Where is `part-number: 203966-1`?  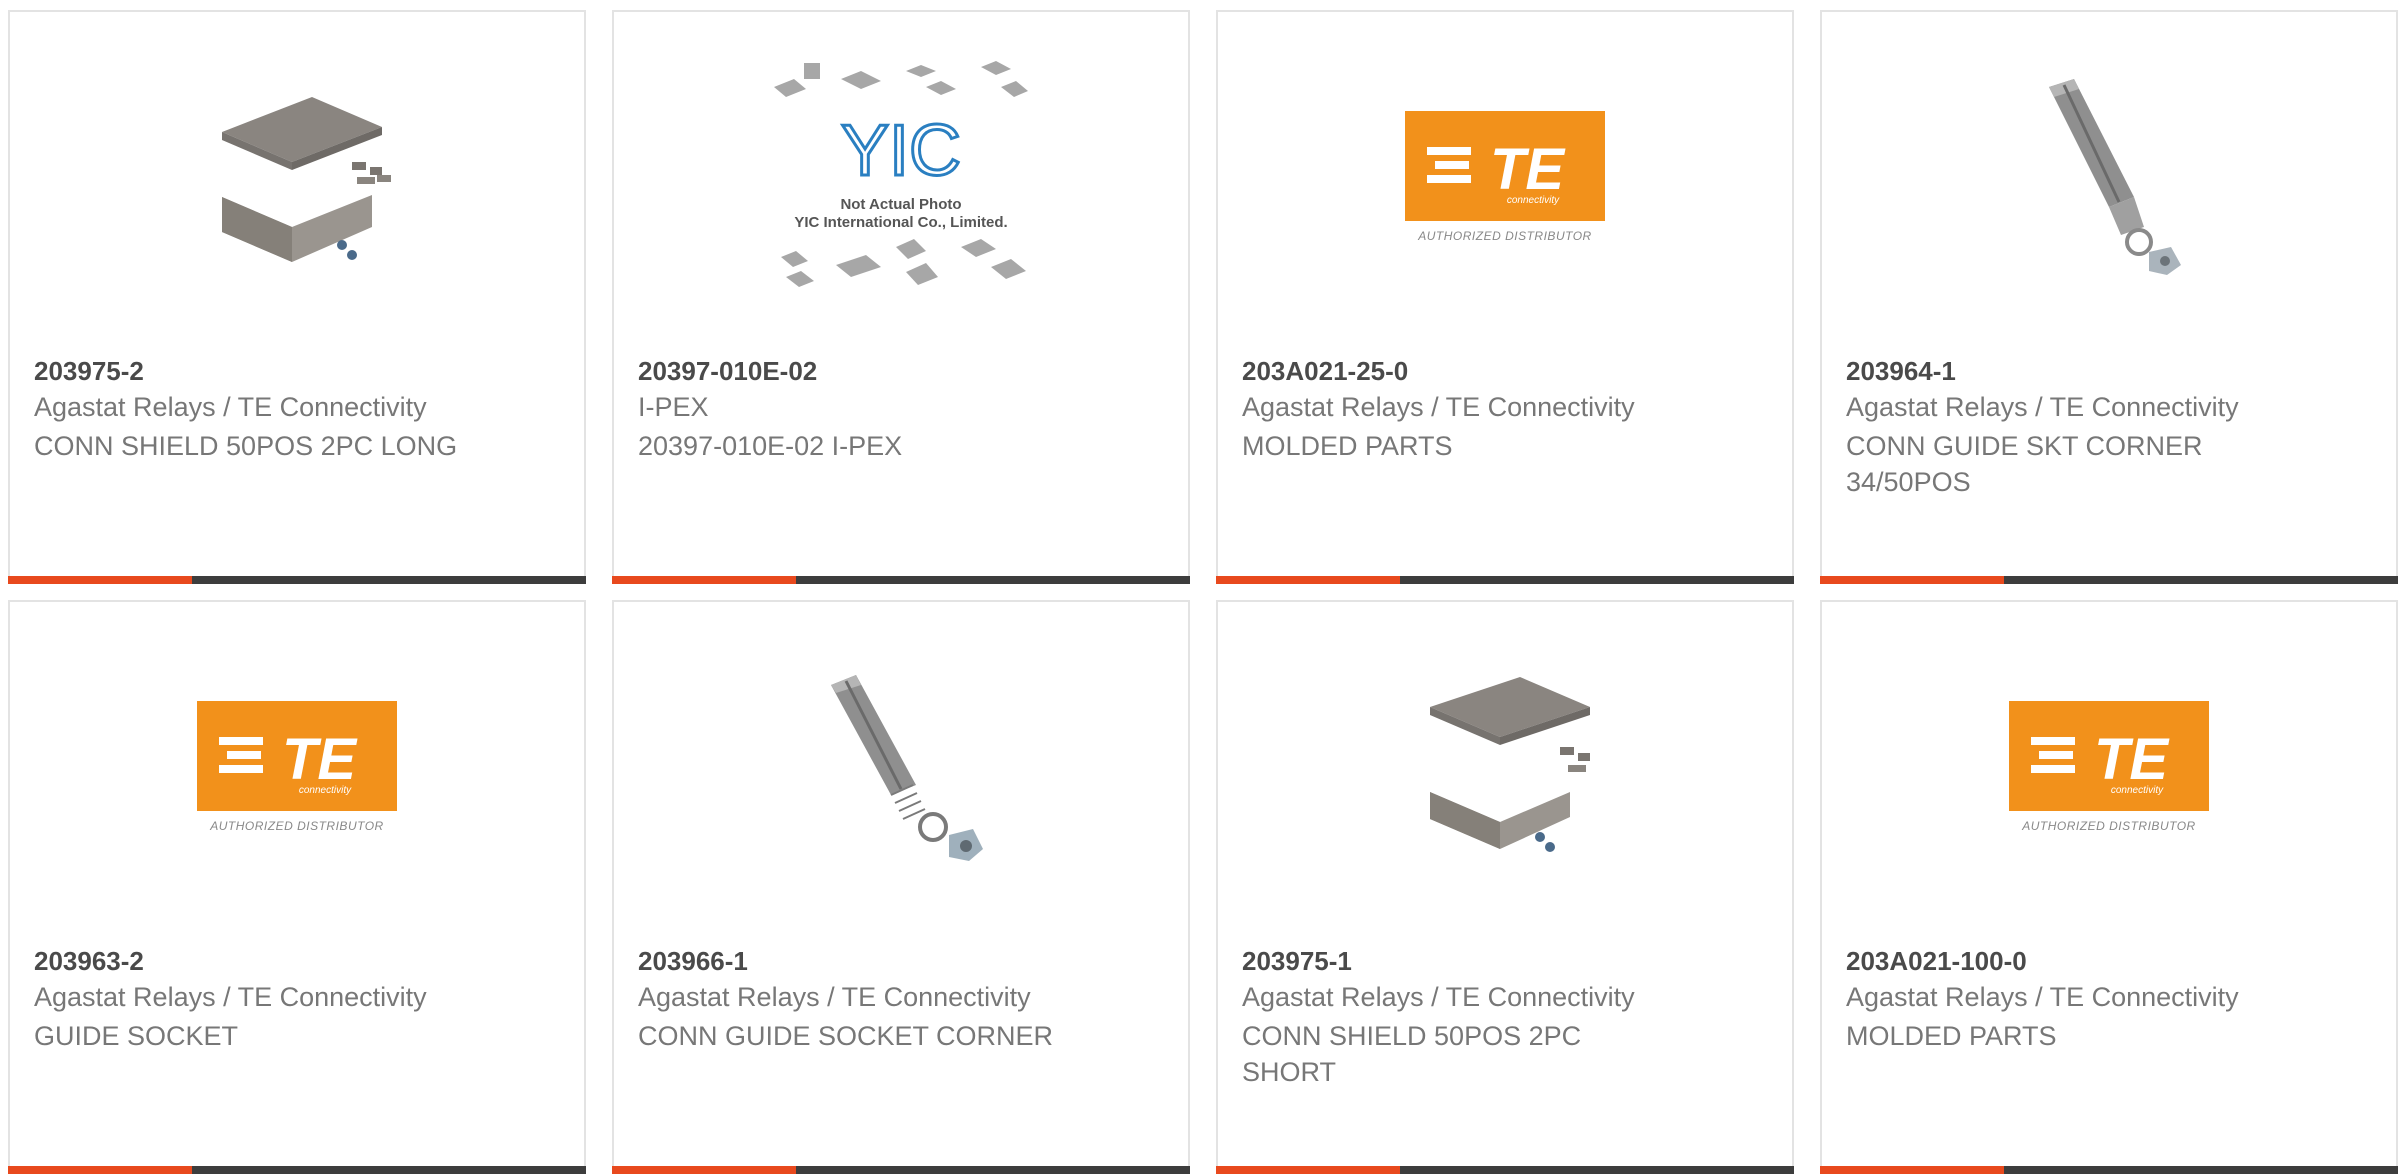
part-number: 203966-1 is located at coordinates (693, 961).